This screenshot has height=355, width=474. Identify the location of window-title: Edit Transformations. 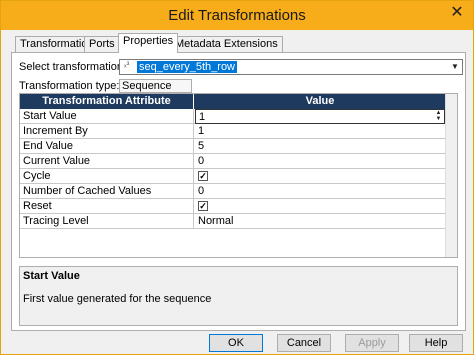
(237, 15).